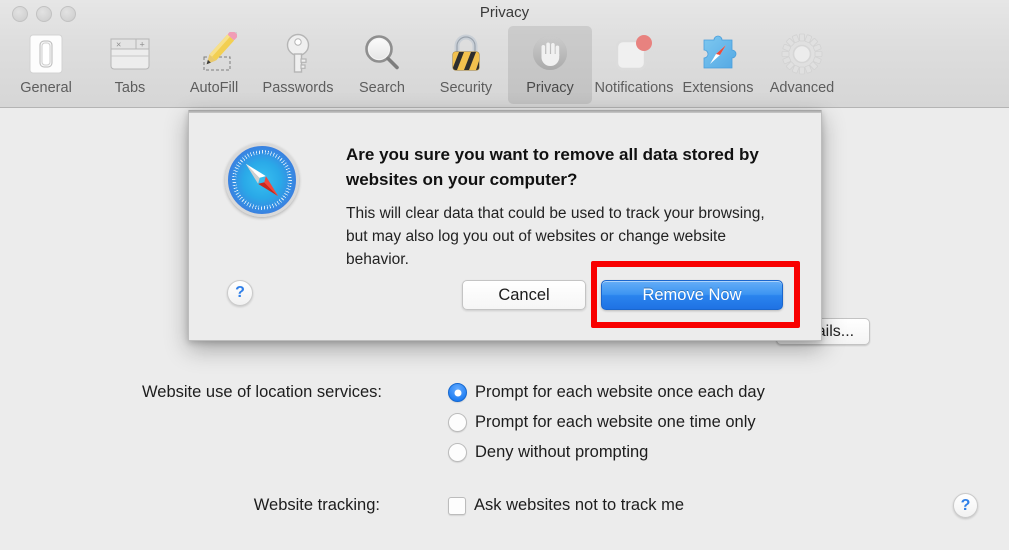 The image size is (1009, 550). I want to click on radio-option-deny-without-prompting: Deny without prompting, so click(548, 452).